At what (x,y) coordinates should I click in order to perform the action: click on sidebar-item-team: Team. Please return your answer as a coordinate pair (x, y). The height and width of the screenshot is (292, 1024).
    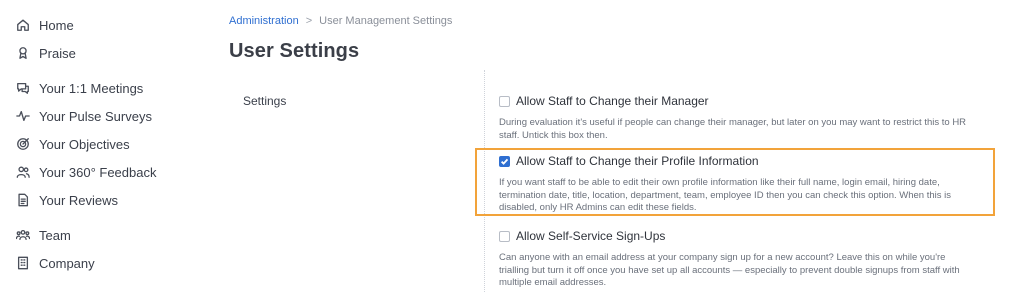
    Looking at the image, I should click on (43, 235).